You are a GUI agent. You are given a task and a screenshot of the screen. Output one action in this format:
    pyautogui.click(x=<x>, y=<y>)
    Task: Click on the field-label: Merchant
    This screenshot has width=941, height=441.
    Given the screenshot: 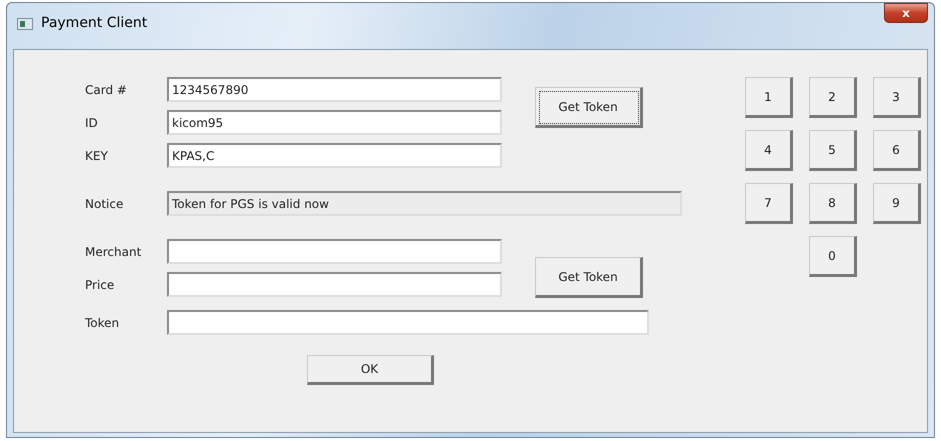 What is the action you would take?
    pyautogui.click(x=113, y=251)
    